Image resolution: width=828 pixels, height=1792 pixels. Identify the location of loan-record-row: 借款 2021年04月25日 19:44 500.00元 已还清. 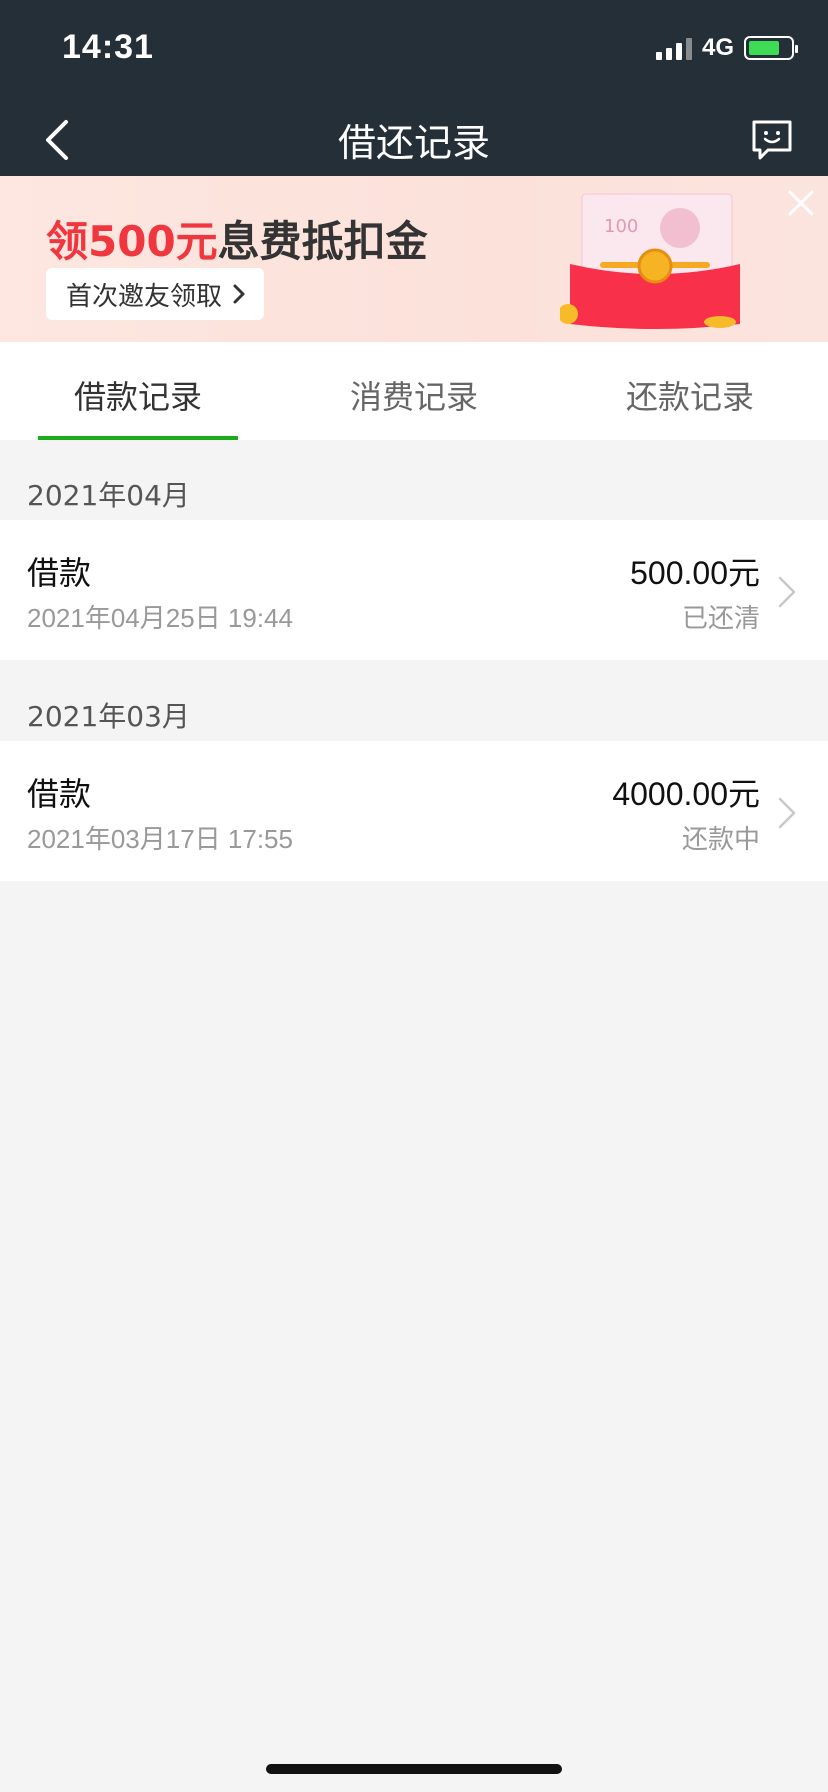
(414, 590).